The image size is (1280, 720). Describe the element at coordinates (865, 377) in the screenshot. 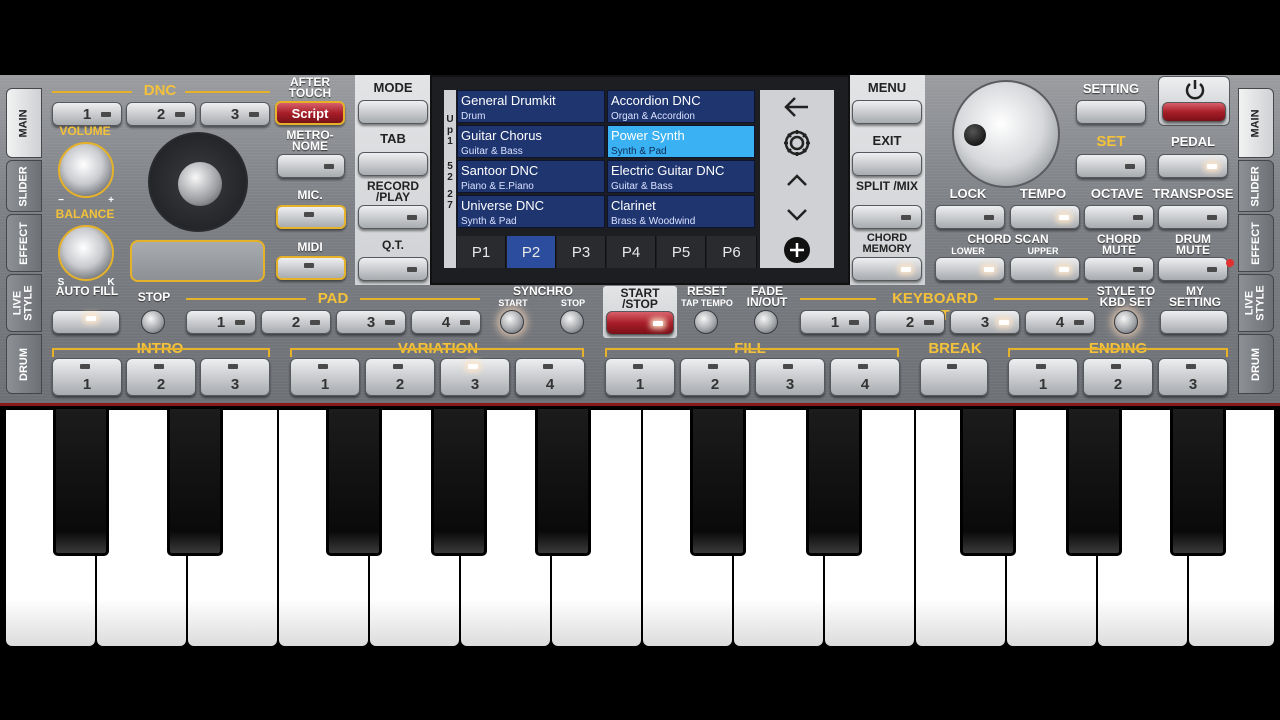

I see `fill-button-4: 4` at that location.